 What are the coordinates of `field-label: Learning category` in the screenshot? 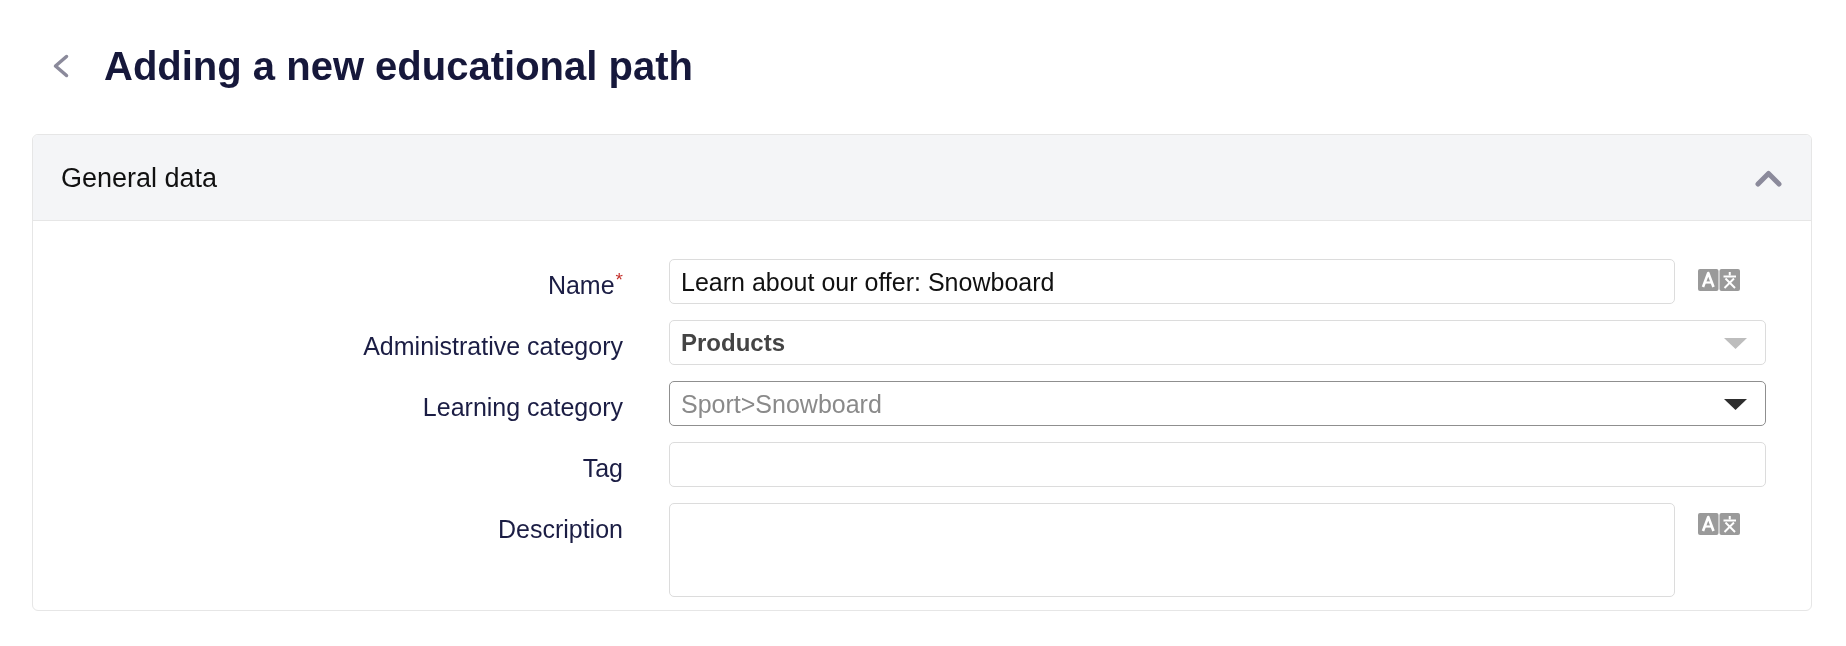 It's located at (522, 407).